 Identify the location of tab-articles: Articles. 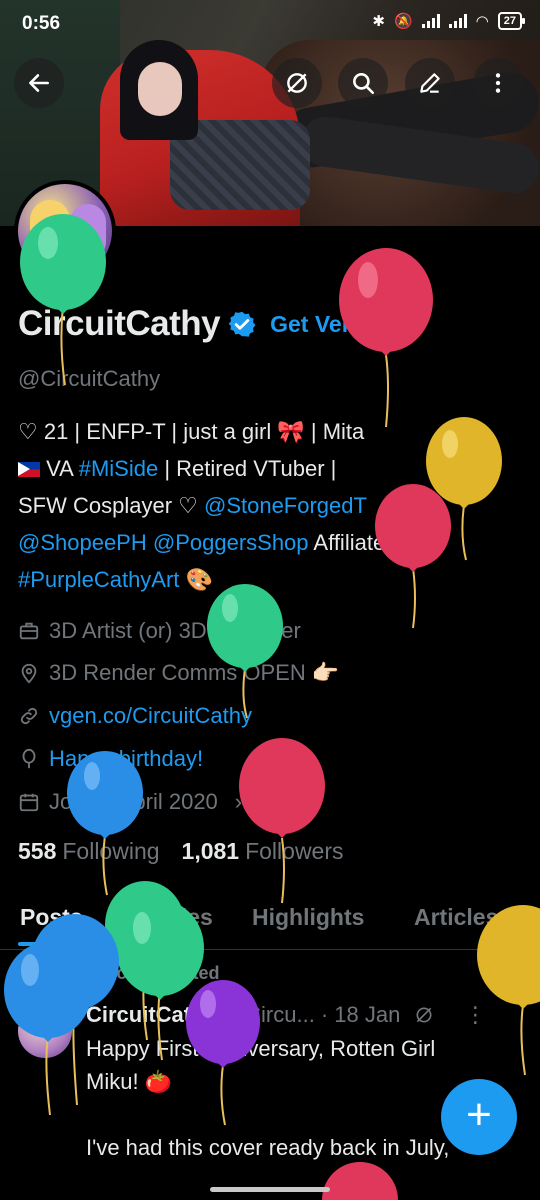
(456, 917).